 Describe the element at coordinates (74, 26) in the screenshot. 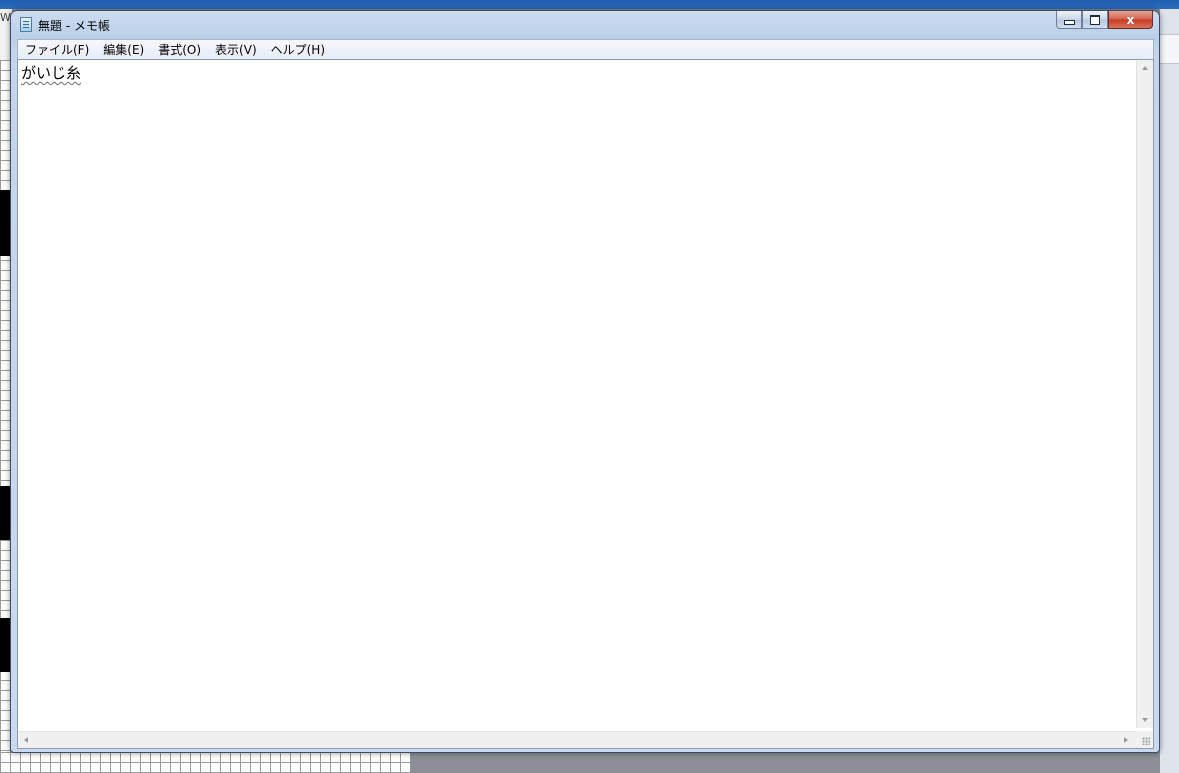

I see `window-title: 無題 - メモ帳` at that location.